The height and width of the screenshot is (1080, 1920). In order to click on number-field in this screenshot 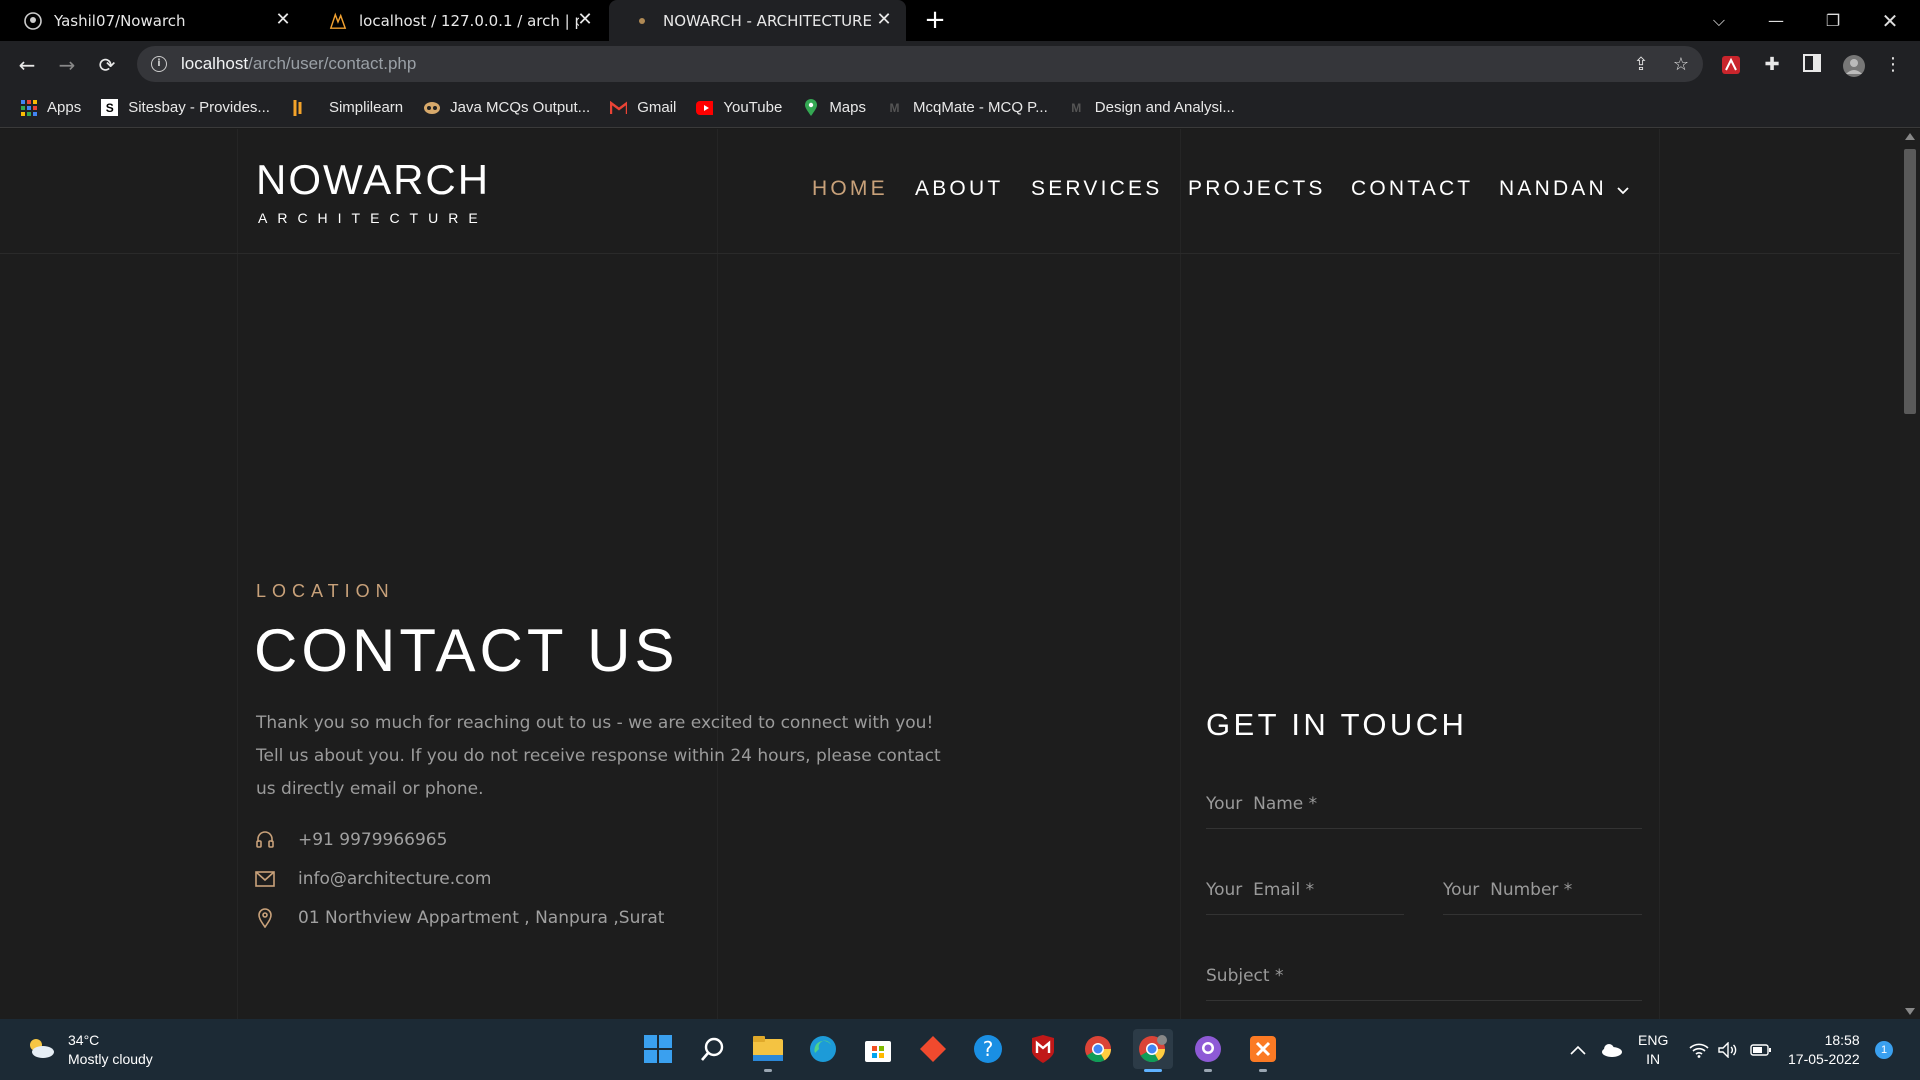, I will do `click(1542, 891)`.